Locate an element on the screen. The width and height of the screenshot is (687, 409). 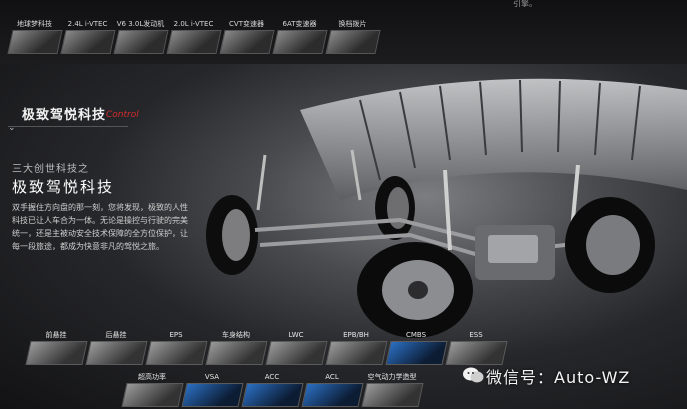
engine-block is located at coordinates (515, 252).